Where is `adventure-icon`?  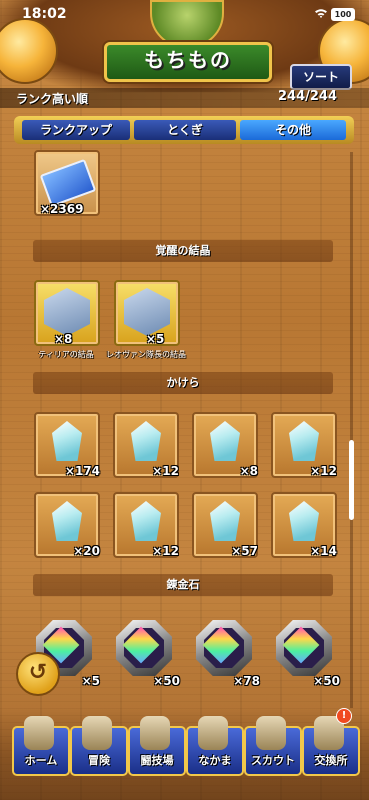 adventure-icon is located at coordinates (97, 733).